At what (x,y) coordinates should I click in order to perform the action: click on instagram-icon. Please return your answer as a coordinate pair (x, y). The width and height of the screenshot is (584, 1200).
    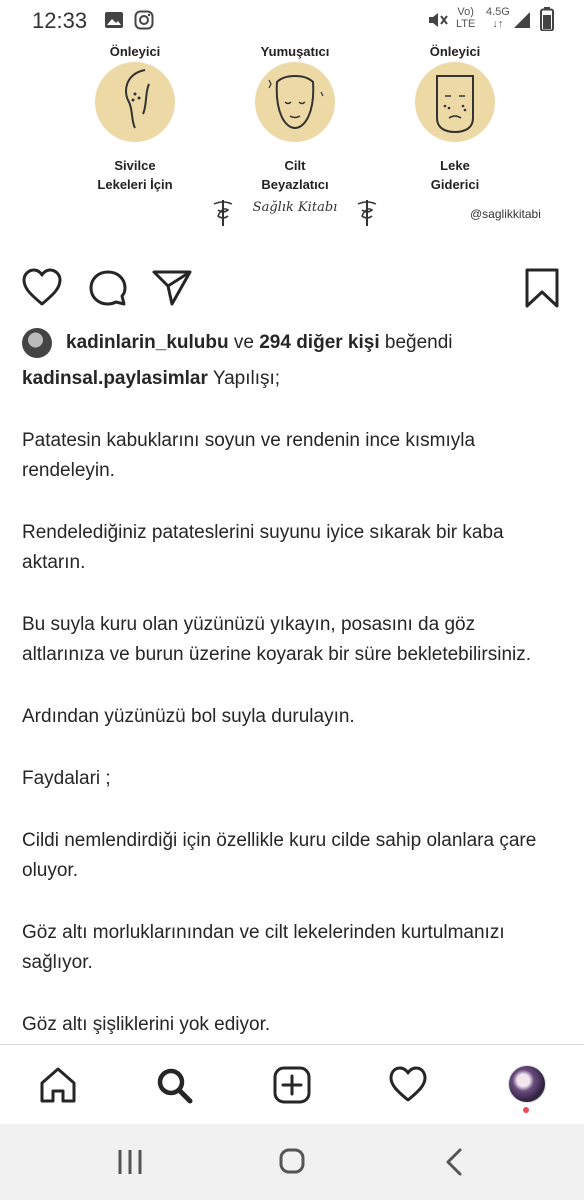
    Looking at the image, I should click on (144, 20).